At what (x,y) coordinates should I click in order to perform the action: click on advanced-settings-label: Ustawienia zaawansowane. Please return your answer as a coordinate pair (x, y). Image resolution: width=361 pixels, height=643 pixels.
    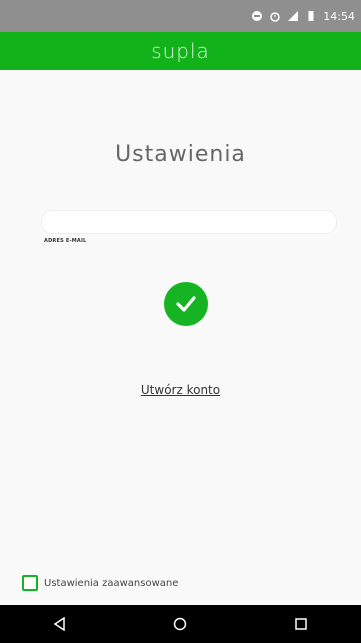
    Looking at the image, I should click on (111, 583).